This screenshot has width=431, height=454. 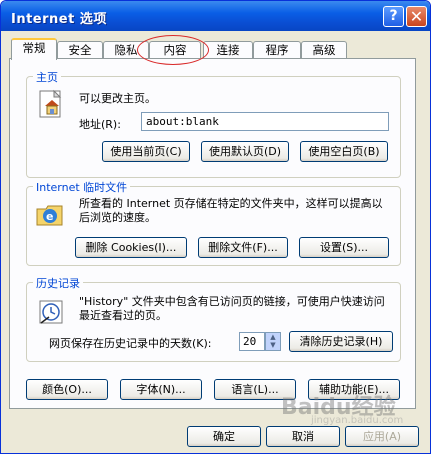 What do you see at coordinates (224, 436) in the screenshot?
I see `ok-button: 确定` at bounding box center [224, 436].